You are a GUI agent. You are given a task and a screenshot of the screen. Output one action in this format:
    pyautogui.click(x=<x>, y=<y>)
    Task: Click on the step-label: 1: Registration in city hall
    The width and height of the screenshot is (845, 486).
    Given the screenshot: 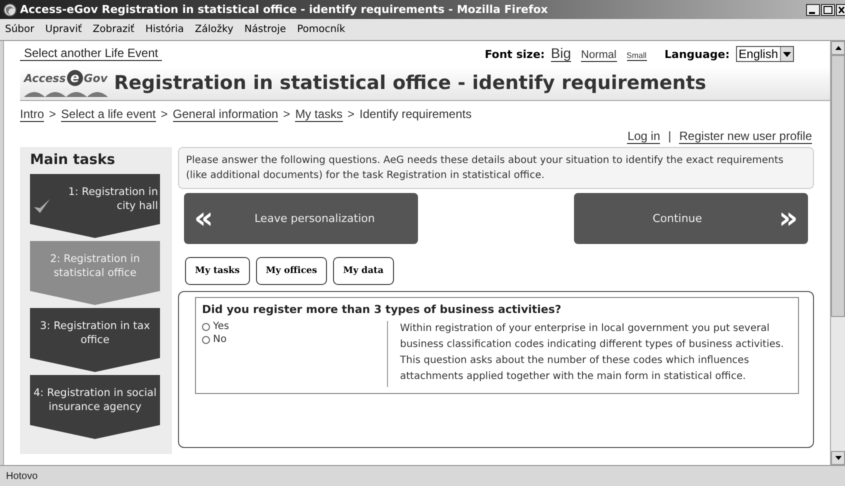 What is the action you would take?
    pyautogui.click(x=112, y=199)
    